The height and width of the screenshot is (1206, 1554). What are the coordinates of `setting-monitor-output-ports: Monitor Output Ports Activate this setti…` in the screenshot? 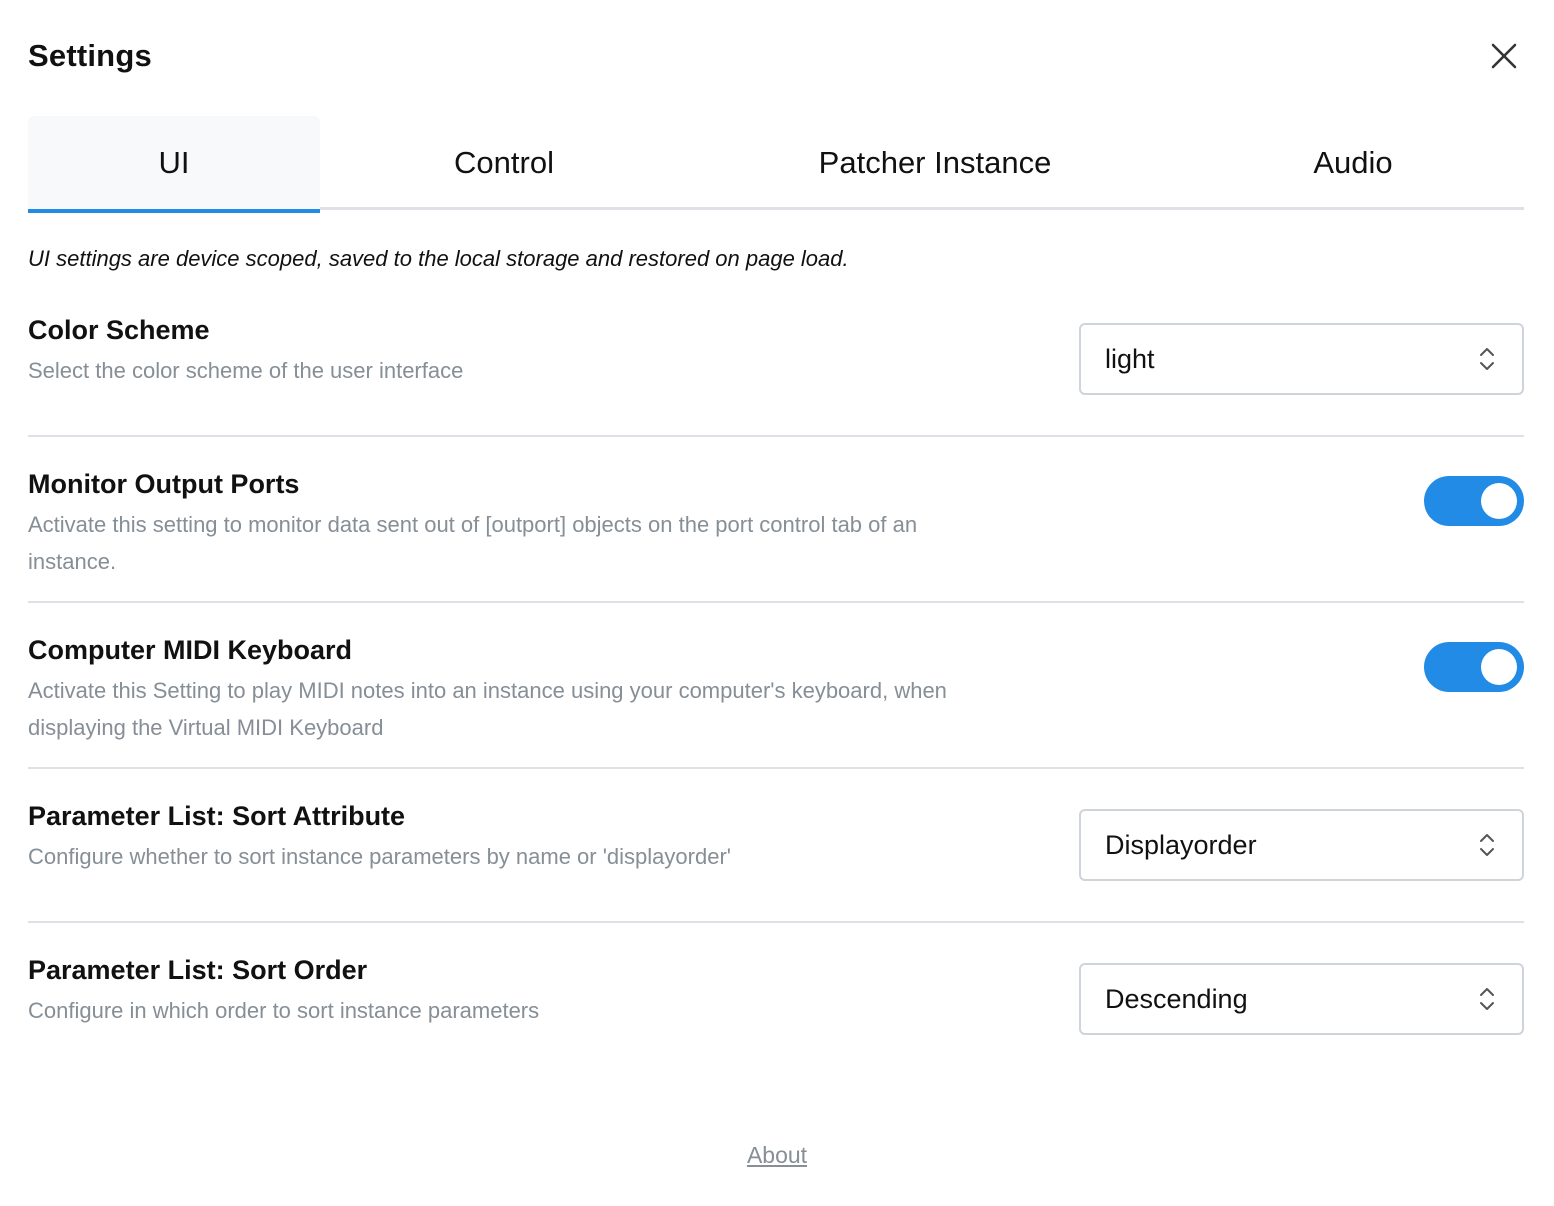 It's located at (776, 526).